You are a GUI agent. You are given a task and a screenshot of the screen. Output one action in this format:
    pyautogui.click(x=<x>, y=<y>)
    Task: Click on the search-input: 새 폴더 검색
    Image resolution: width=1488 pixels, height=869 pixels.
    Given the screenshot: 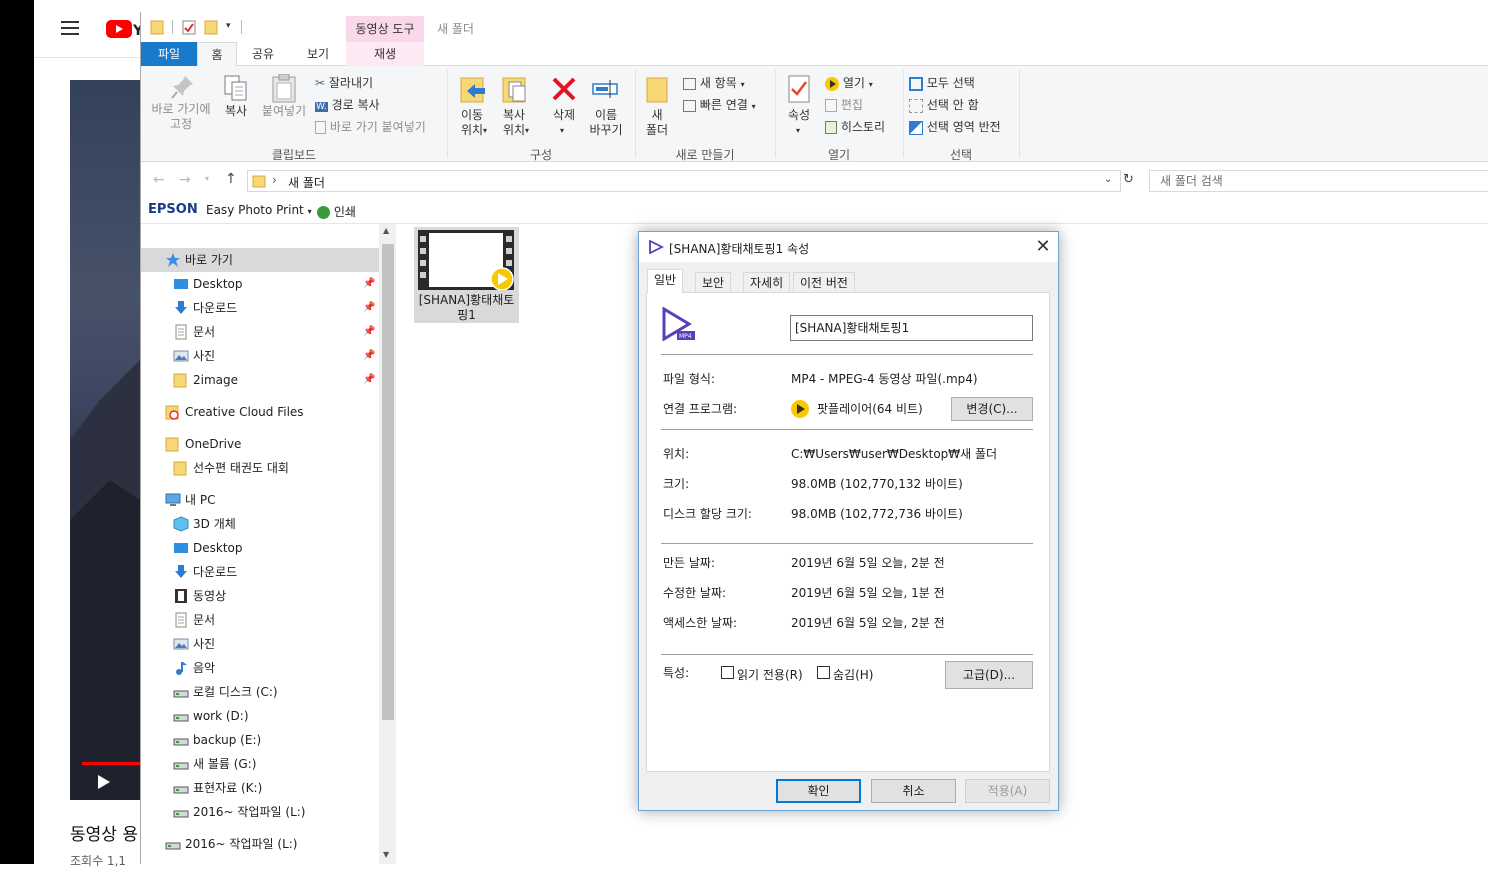 What is the action you would take?
    pyautogui.click(x=1318, y=181)
    